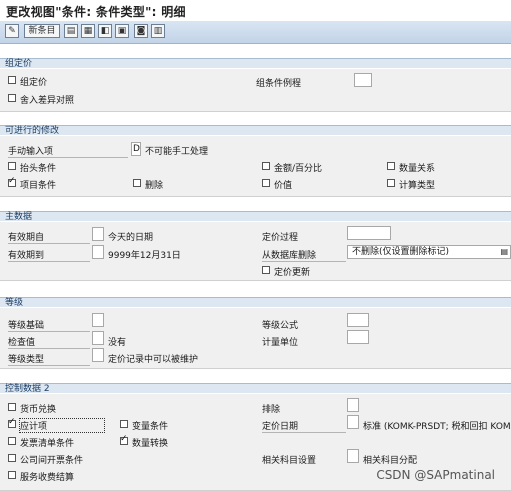  What do you see at coordinates (391, 166) in the screenshot?
I see `qty-rel-checkbox` at bounding box center [391, 166].